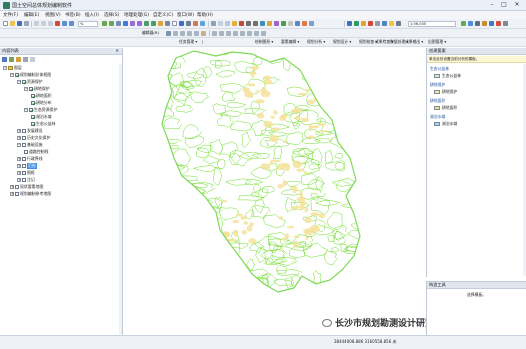 This screenshot has width=526, height=349. What do you see at coordinates (174, 23) in the screenshot?
I see `select-elements-icon` at bounding box center [174, 23].